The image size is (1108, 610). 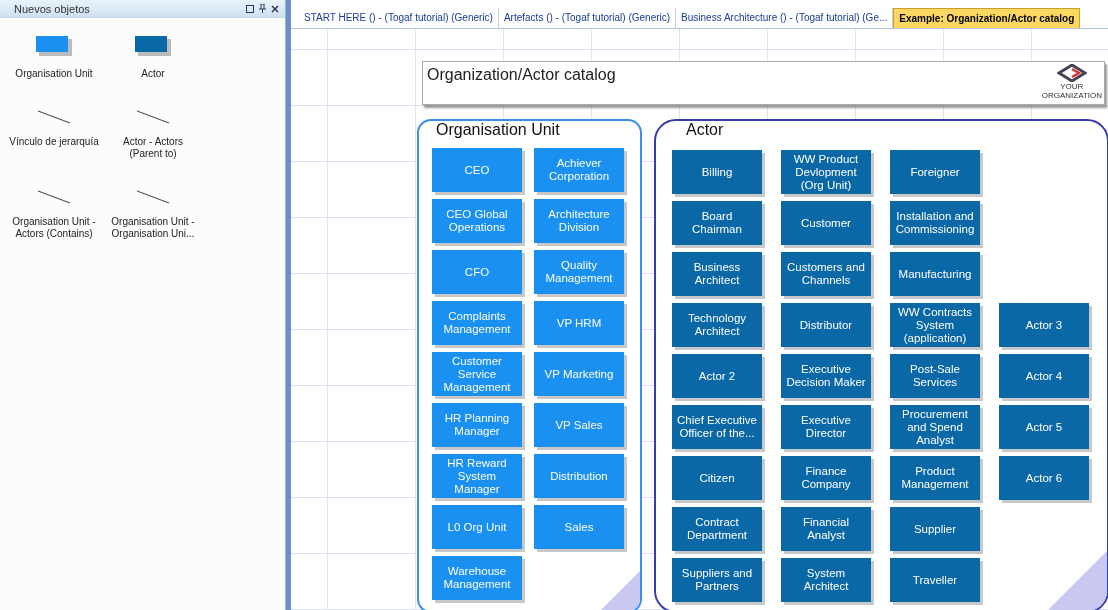 I want to click on palette-item-label: Actor, so click(x=153, y=74).